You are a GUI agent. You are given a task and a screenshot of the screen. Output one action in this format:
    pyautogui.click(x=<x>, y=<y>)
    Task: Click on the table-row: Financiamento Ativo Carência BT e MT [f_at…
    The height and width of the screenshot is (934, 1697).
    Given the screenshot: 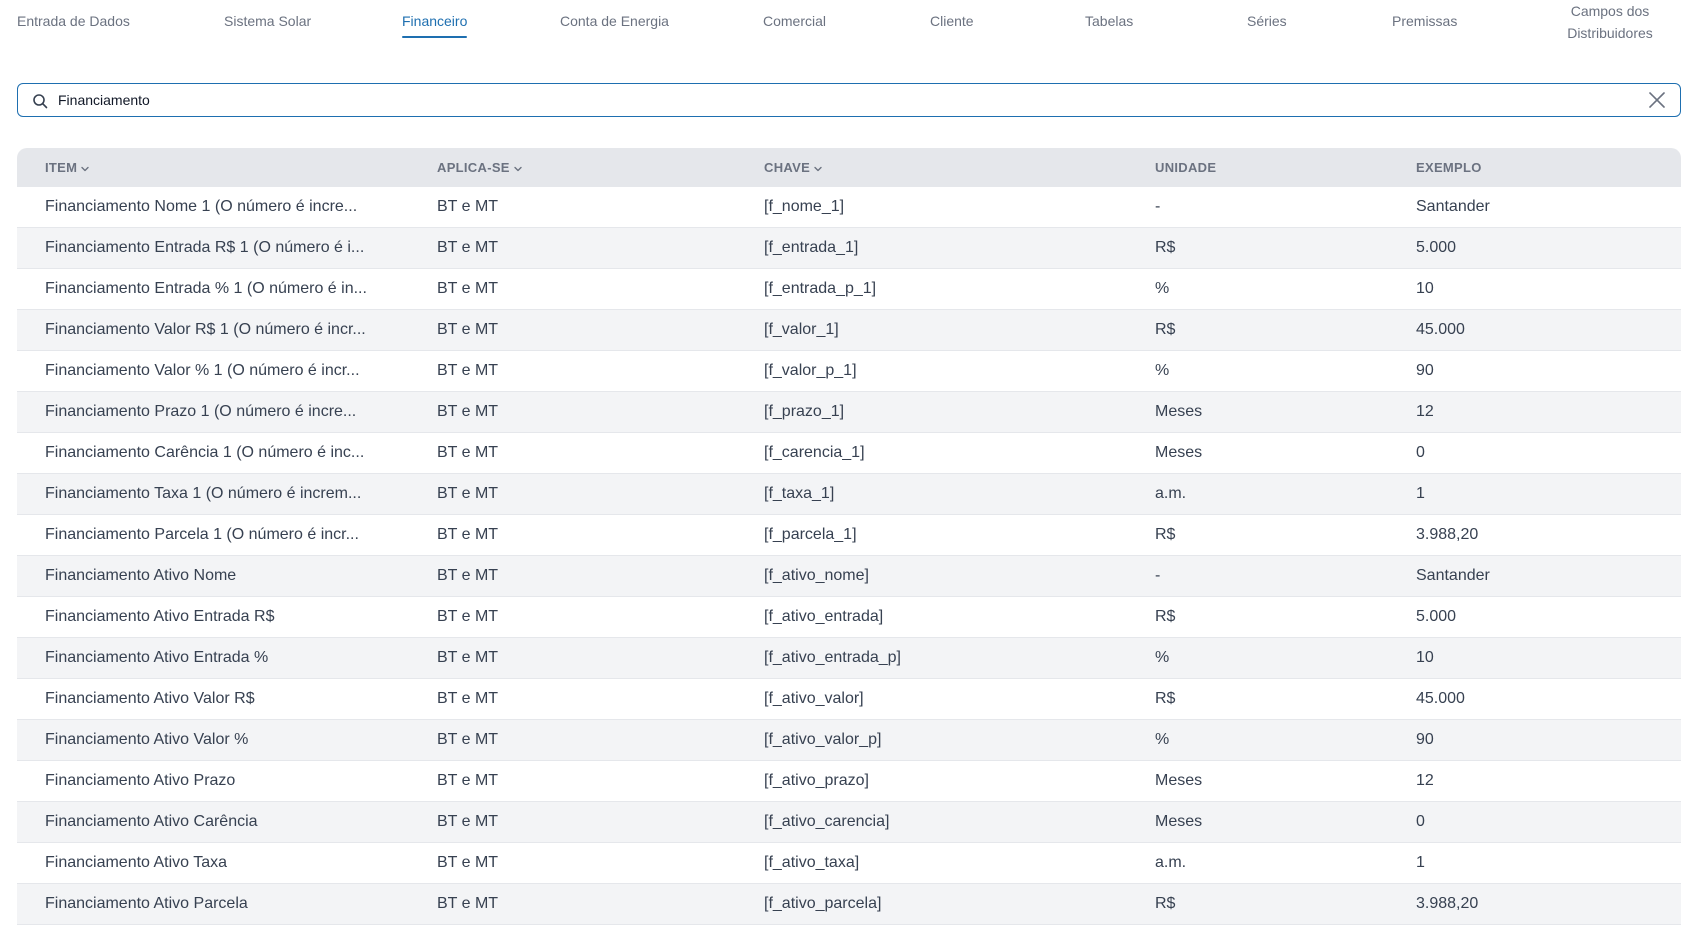 What is the action you would take?
    pyautogui.click(x=849, y=822)
    